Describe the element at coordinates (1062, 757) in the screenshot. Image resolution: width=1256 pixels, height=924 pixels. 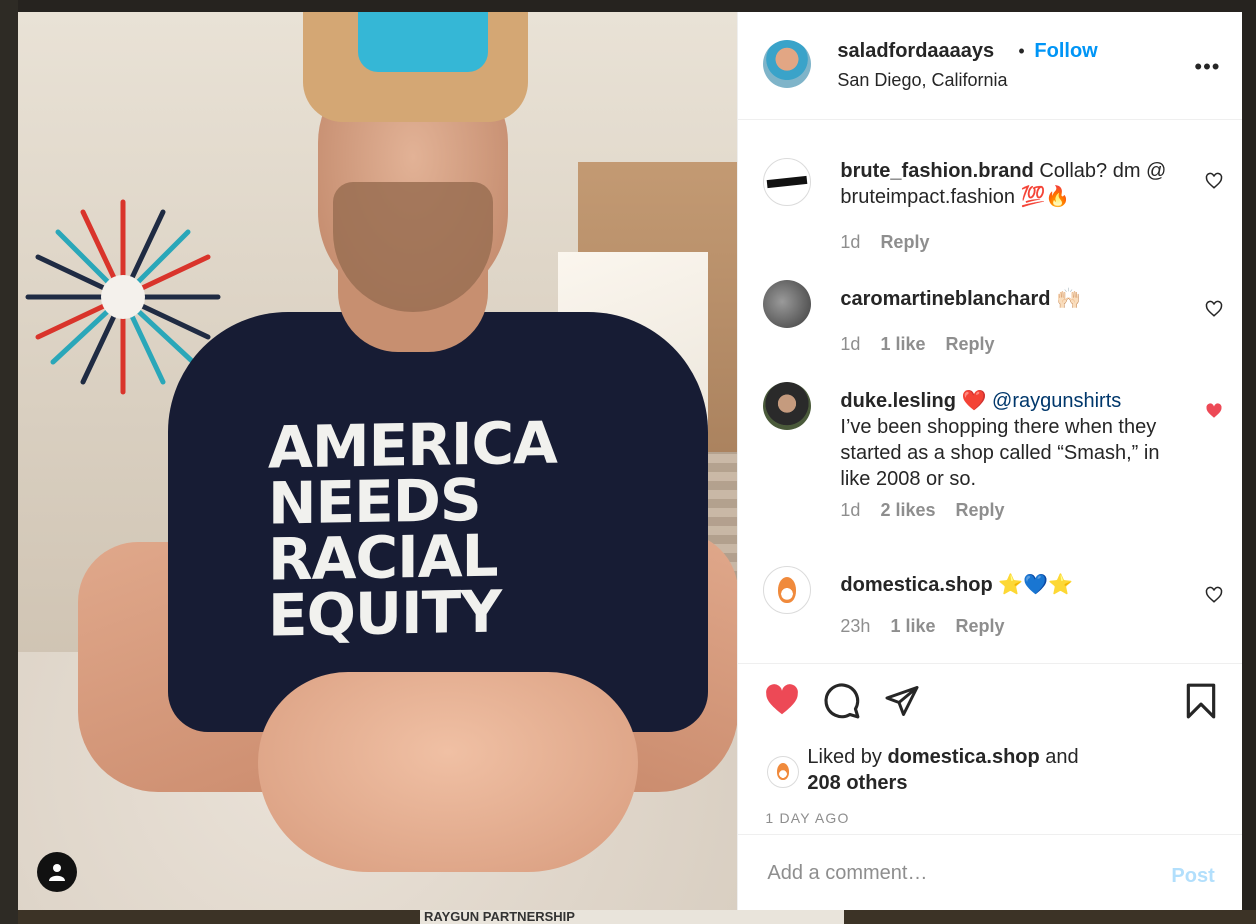
I see `liked-by-and: and` at that location.